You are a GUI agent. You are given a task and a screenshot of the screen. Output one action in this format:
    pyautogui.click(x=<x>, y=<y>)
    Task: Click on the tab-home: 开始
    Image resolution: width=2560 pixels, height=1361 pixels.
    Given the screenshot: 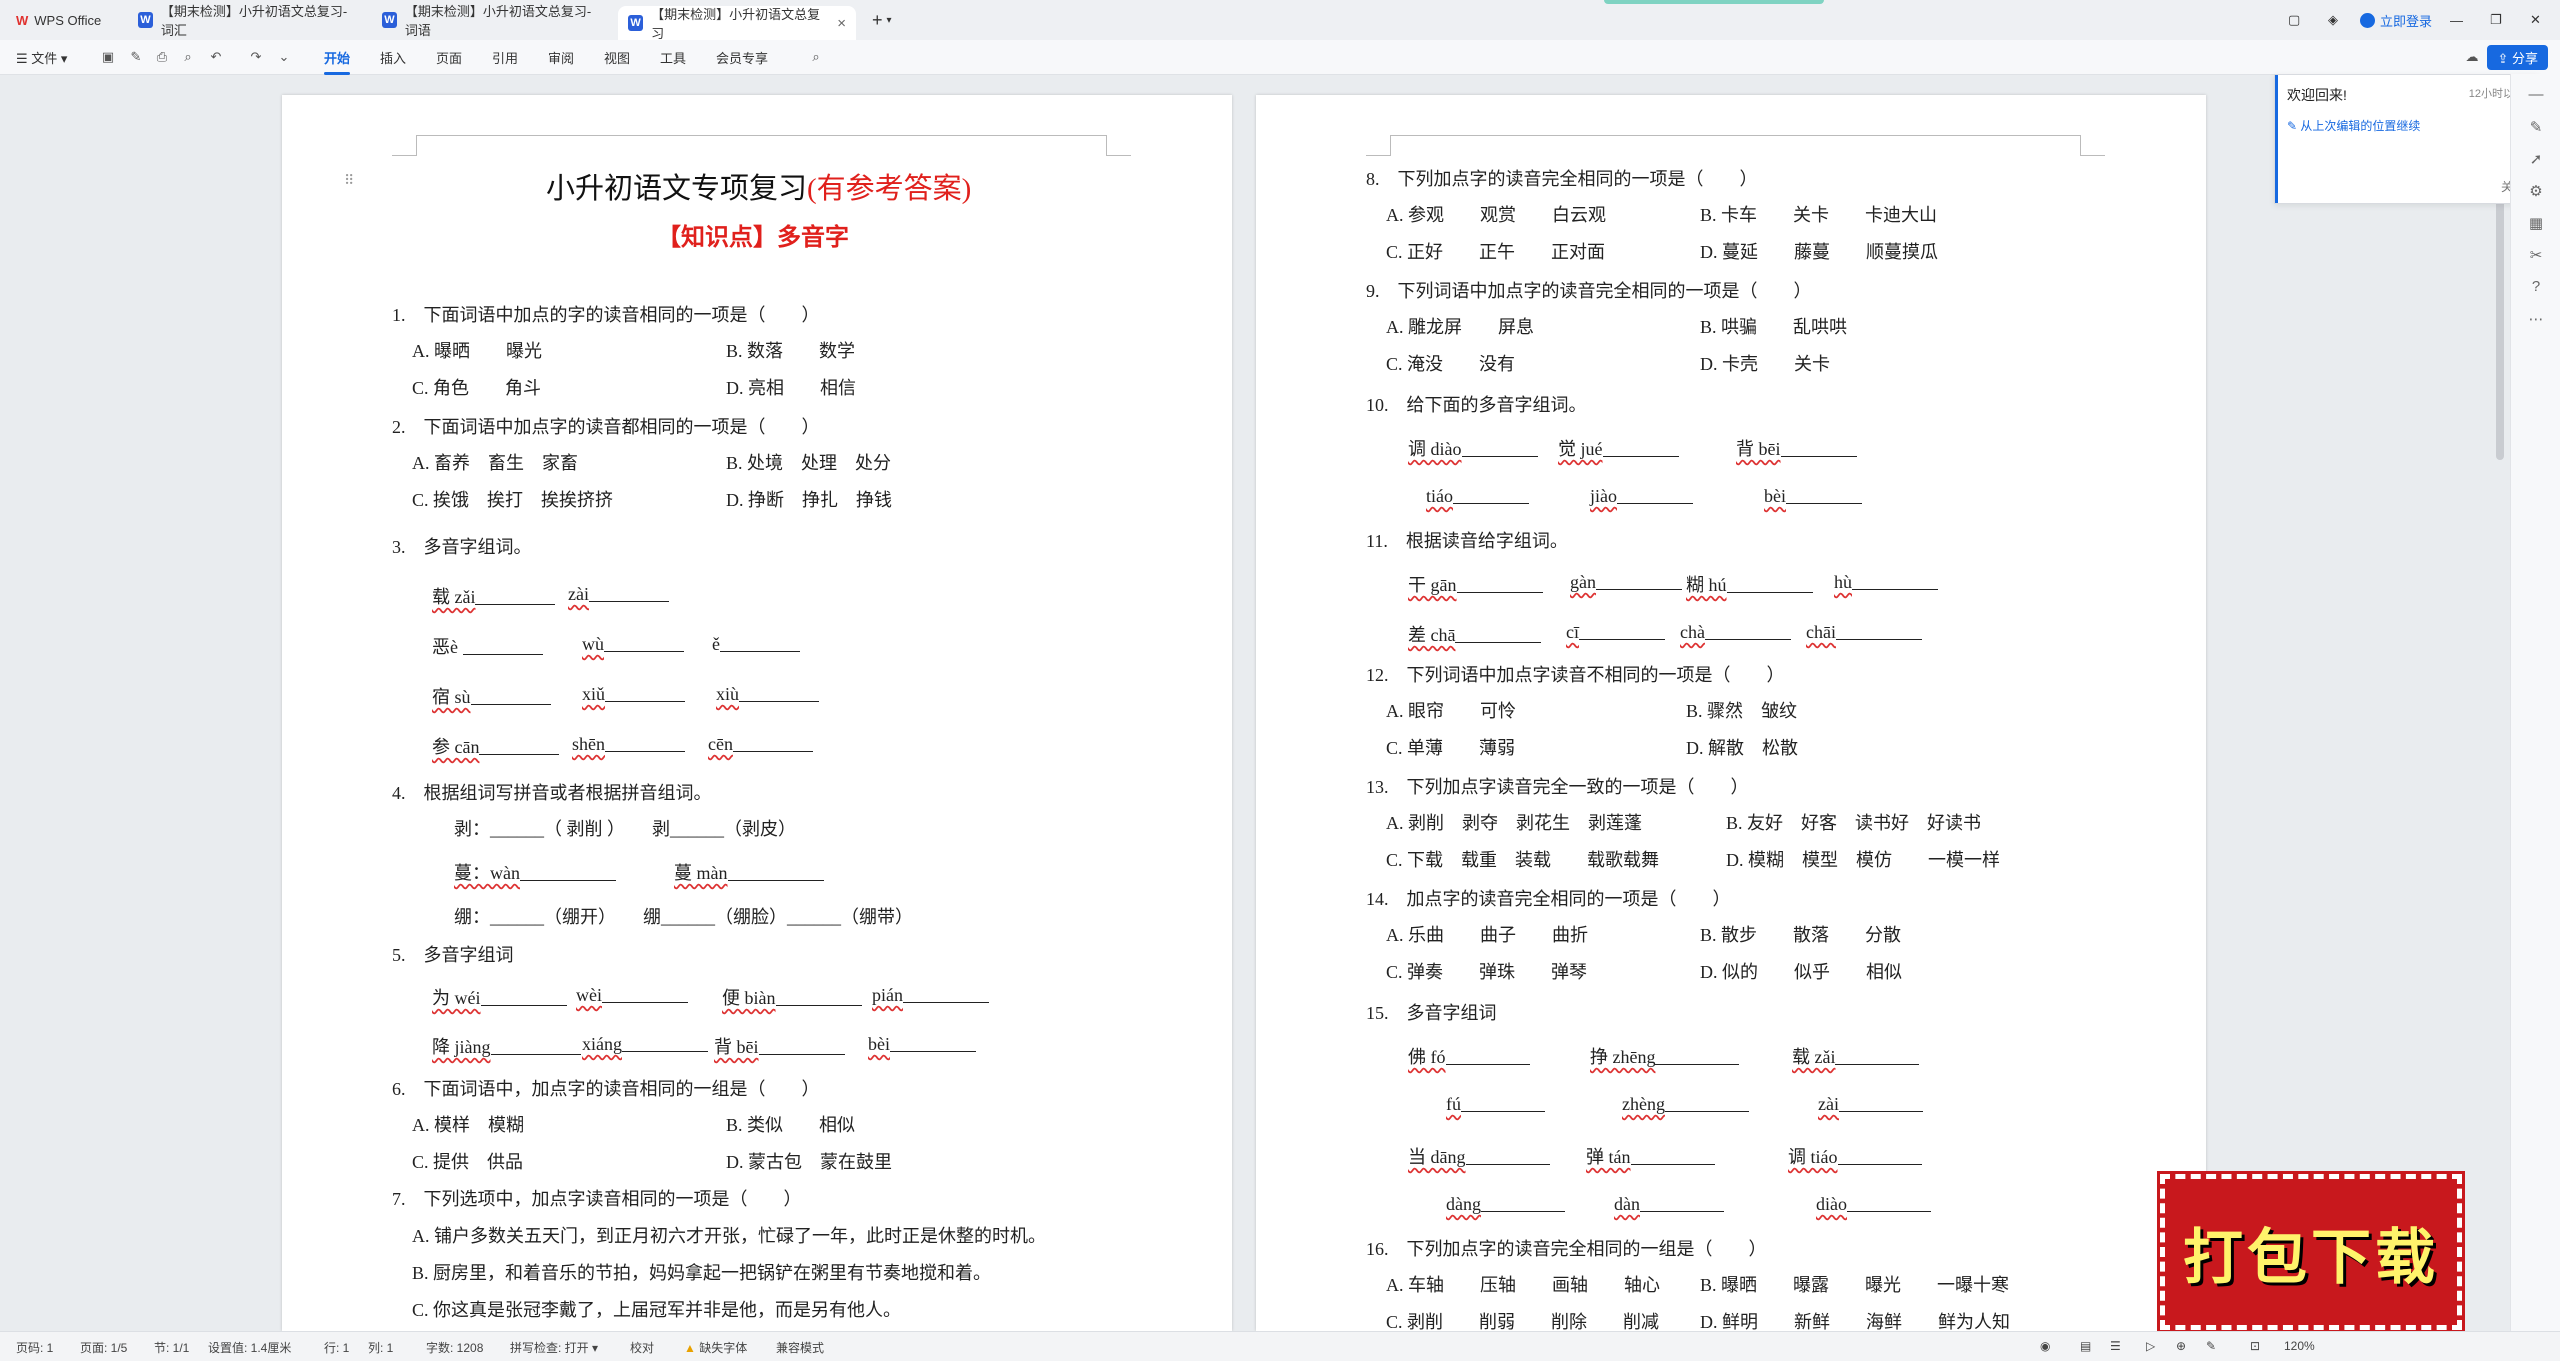 What is the action you would take?
    pyautogui.click(x=337, y=61)
    